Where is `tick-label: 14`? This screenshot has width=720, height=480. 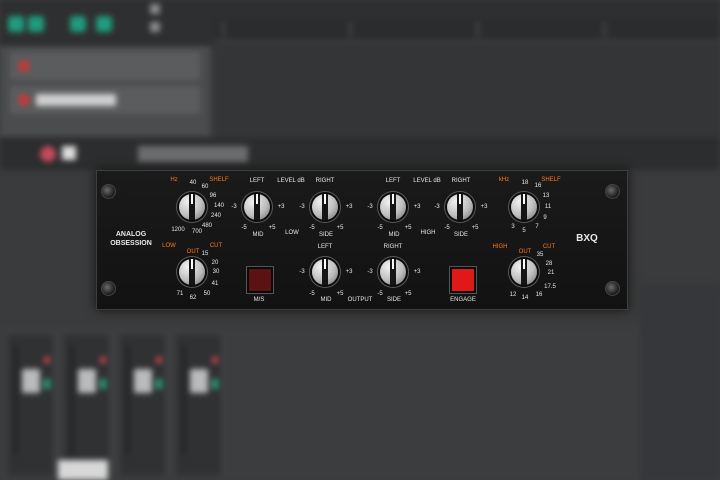 tick-label: 14 is located at coordinates (525, 298).